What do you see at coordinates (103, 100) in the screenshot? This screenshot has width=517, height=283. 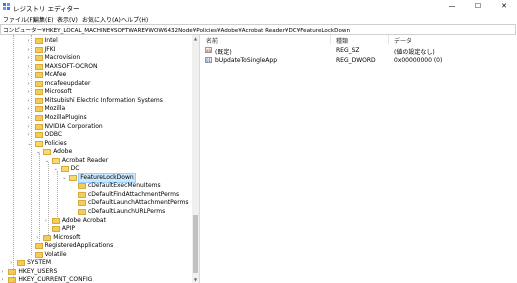 I see `tree-item-label: Mitsubishi Electric Information Systems` at bounding box center [103, 100].